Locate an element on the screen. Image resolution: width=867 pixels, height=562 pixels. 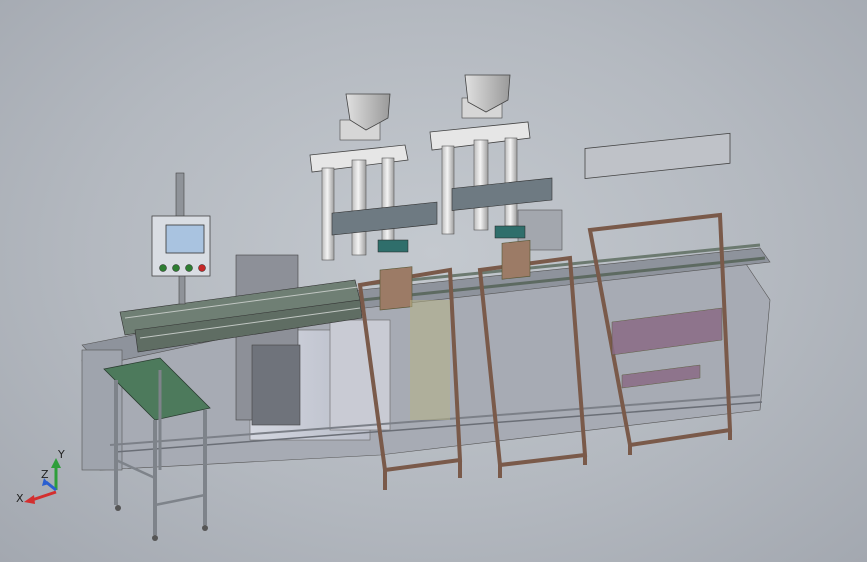
x-axis-arrowhead is located at coordinates (29, 499).